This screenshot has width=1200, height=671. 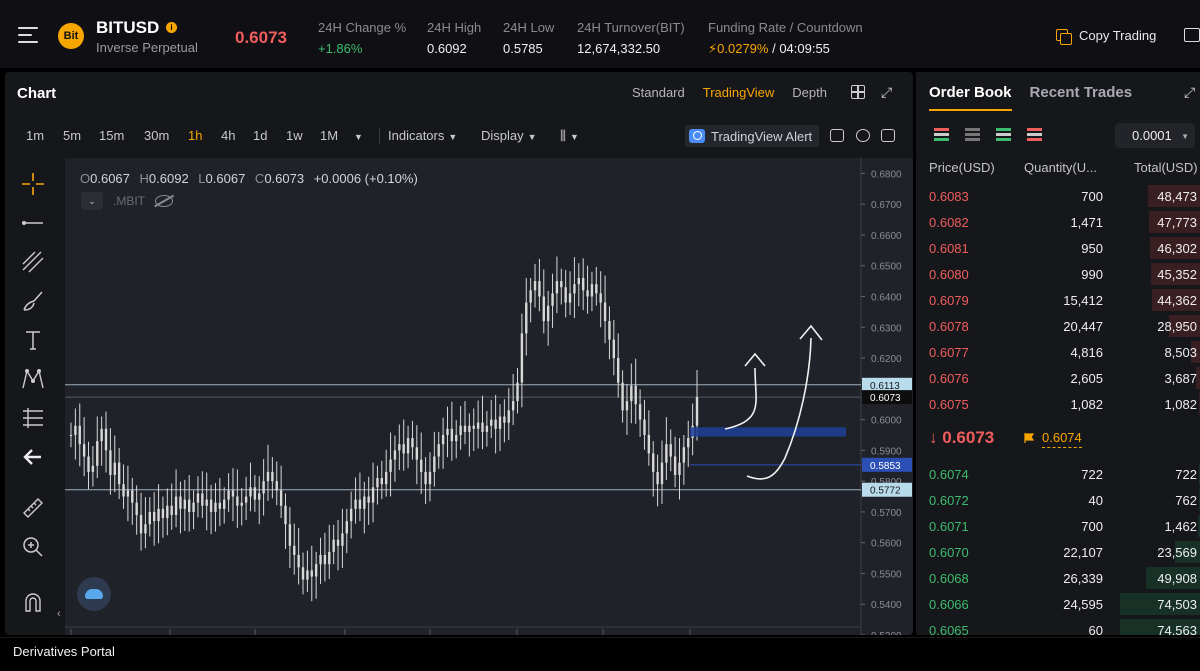 I want to click on stat-value: ⚡0.0279% / 04:09:55, so click(x=785, y=49).